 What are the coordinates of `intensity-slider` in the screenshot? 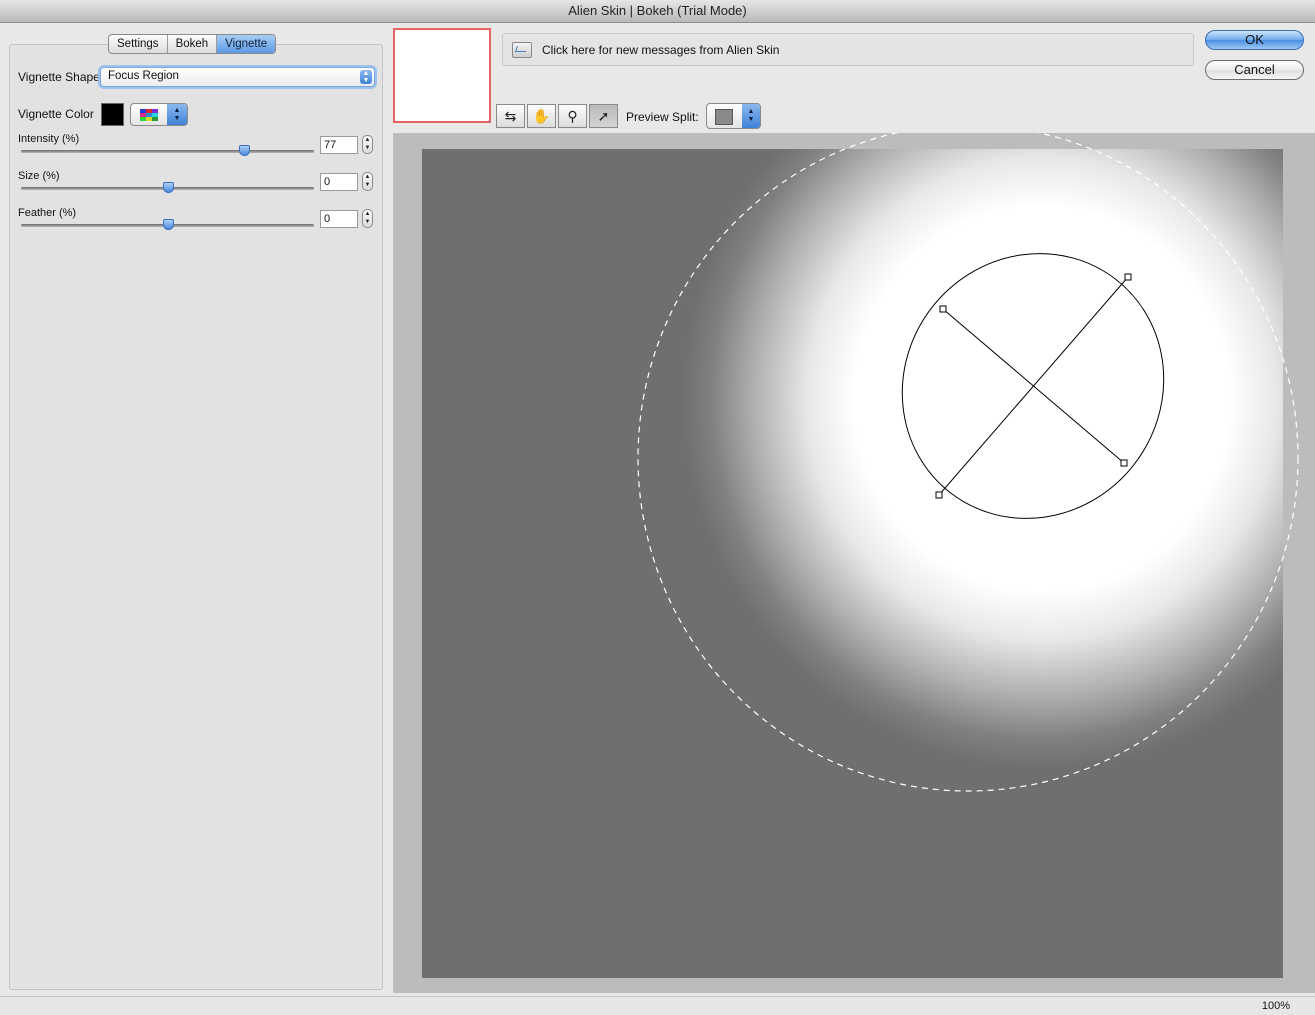 It's located at (167, 150).